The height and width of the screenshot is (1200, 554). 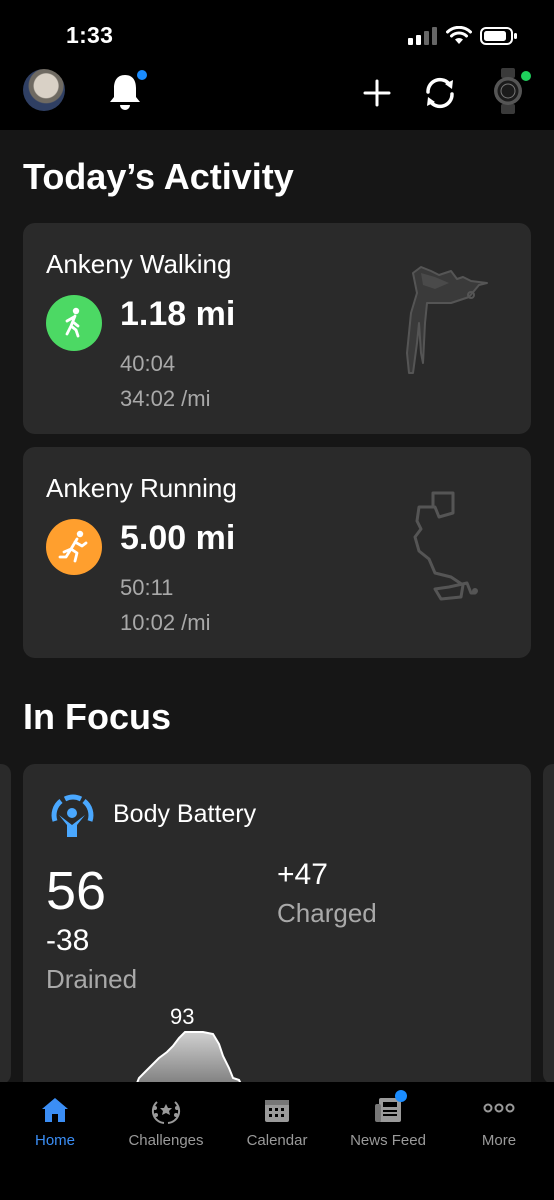 What do you see at coordinates (447, 320) in the screenshot?
I see `route-map-walking` at bounding box center [447, 320].